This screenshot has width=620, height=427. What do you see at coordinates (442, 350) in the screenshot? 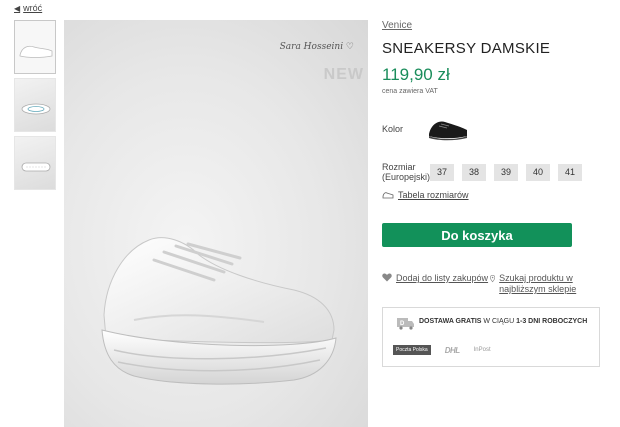
I see `carrier-logos: Poczta Polska DHL InPost` at bounding box center [442, 350].